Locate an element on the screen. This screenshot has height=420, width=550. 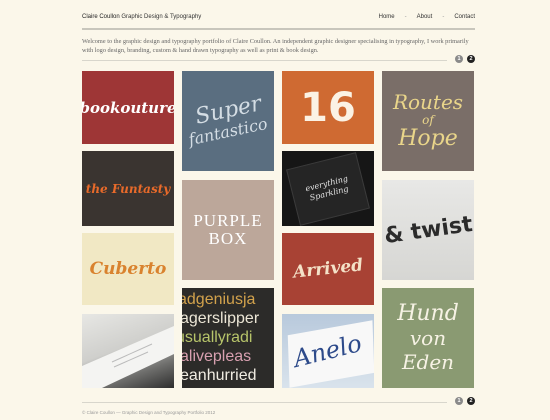
tile-bookouture: bookouture is located at coordinates (128, 107).